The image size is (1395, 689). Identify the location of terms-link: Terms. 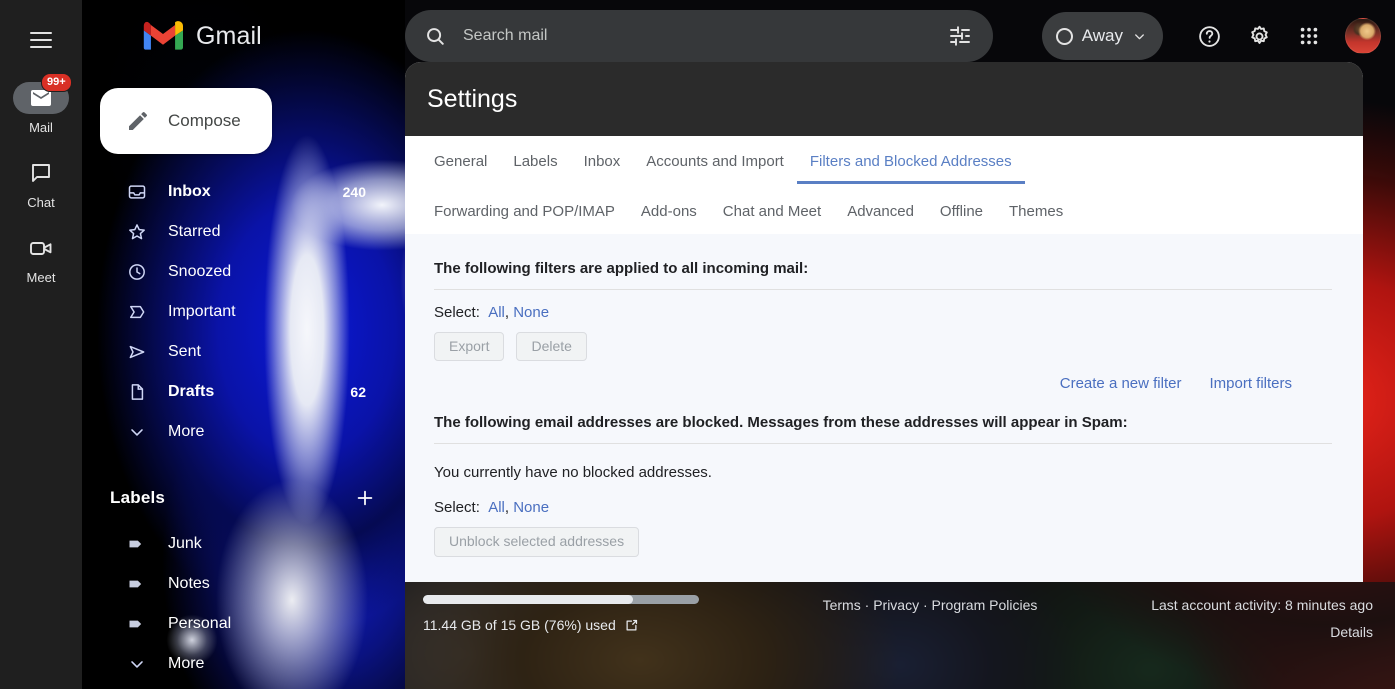
(842, 605).